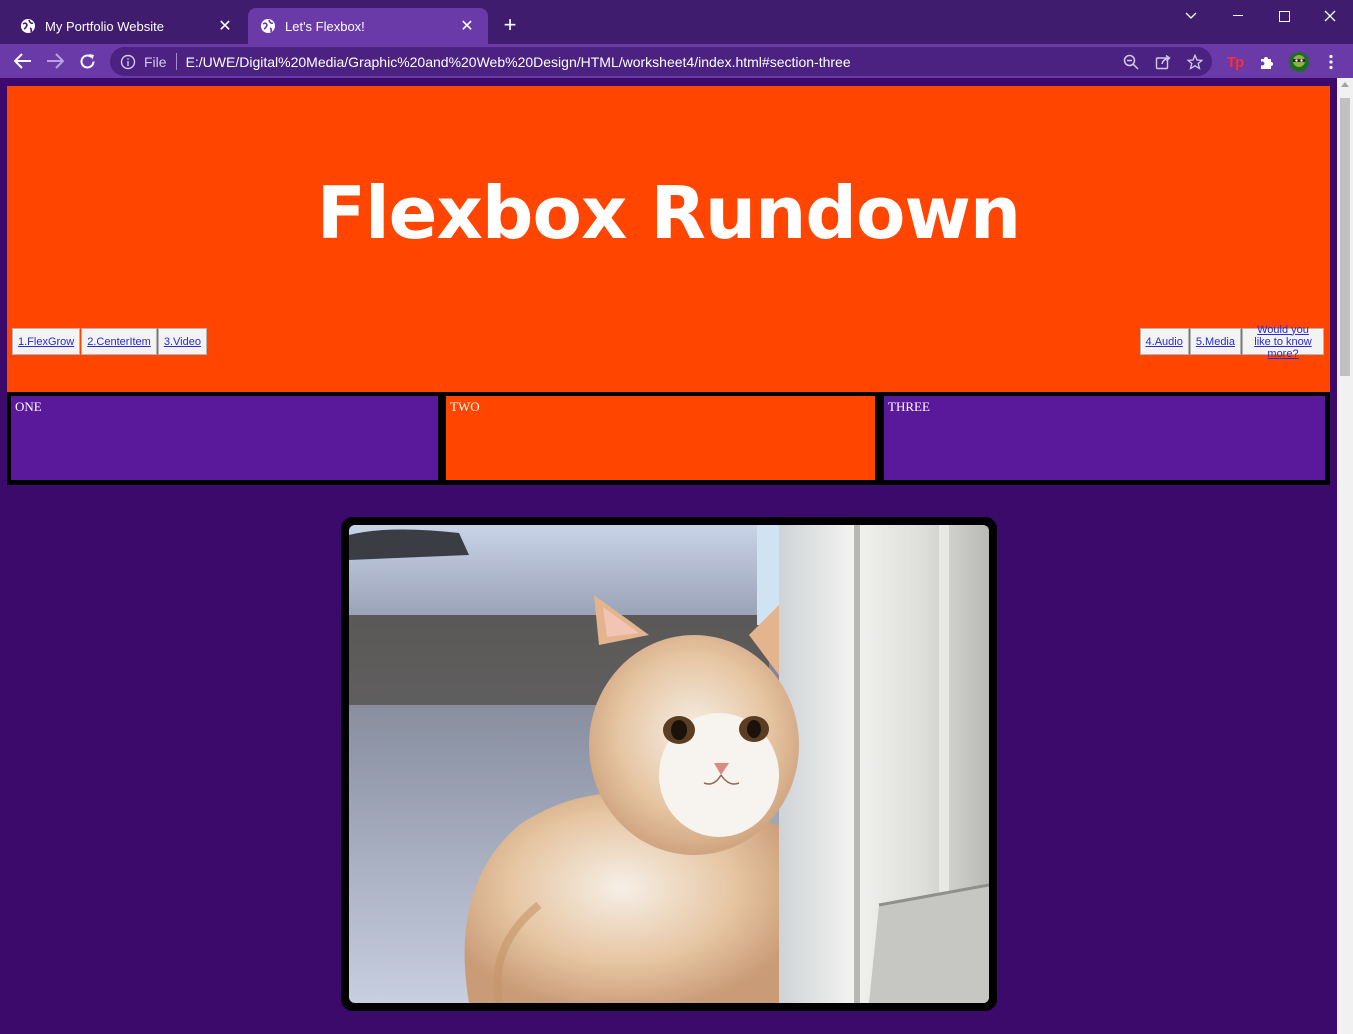 The image size is (1353, 1034). I want to click on extension-tp-icon: Tp, so click(1235, 62).